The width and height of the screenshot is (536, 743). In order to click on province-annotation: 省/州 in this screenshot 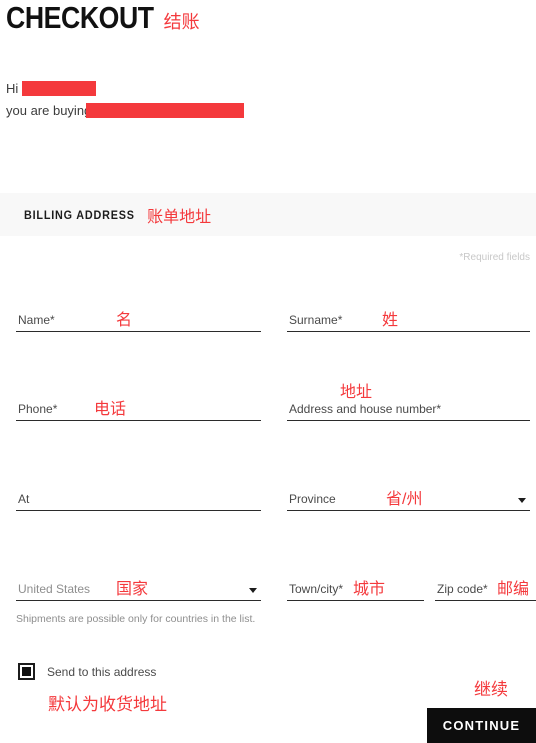, I will do `click(404, 499)`.